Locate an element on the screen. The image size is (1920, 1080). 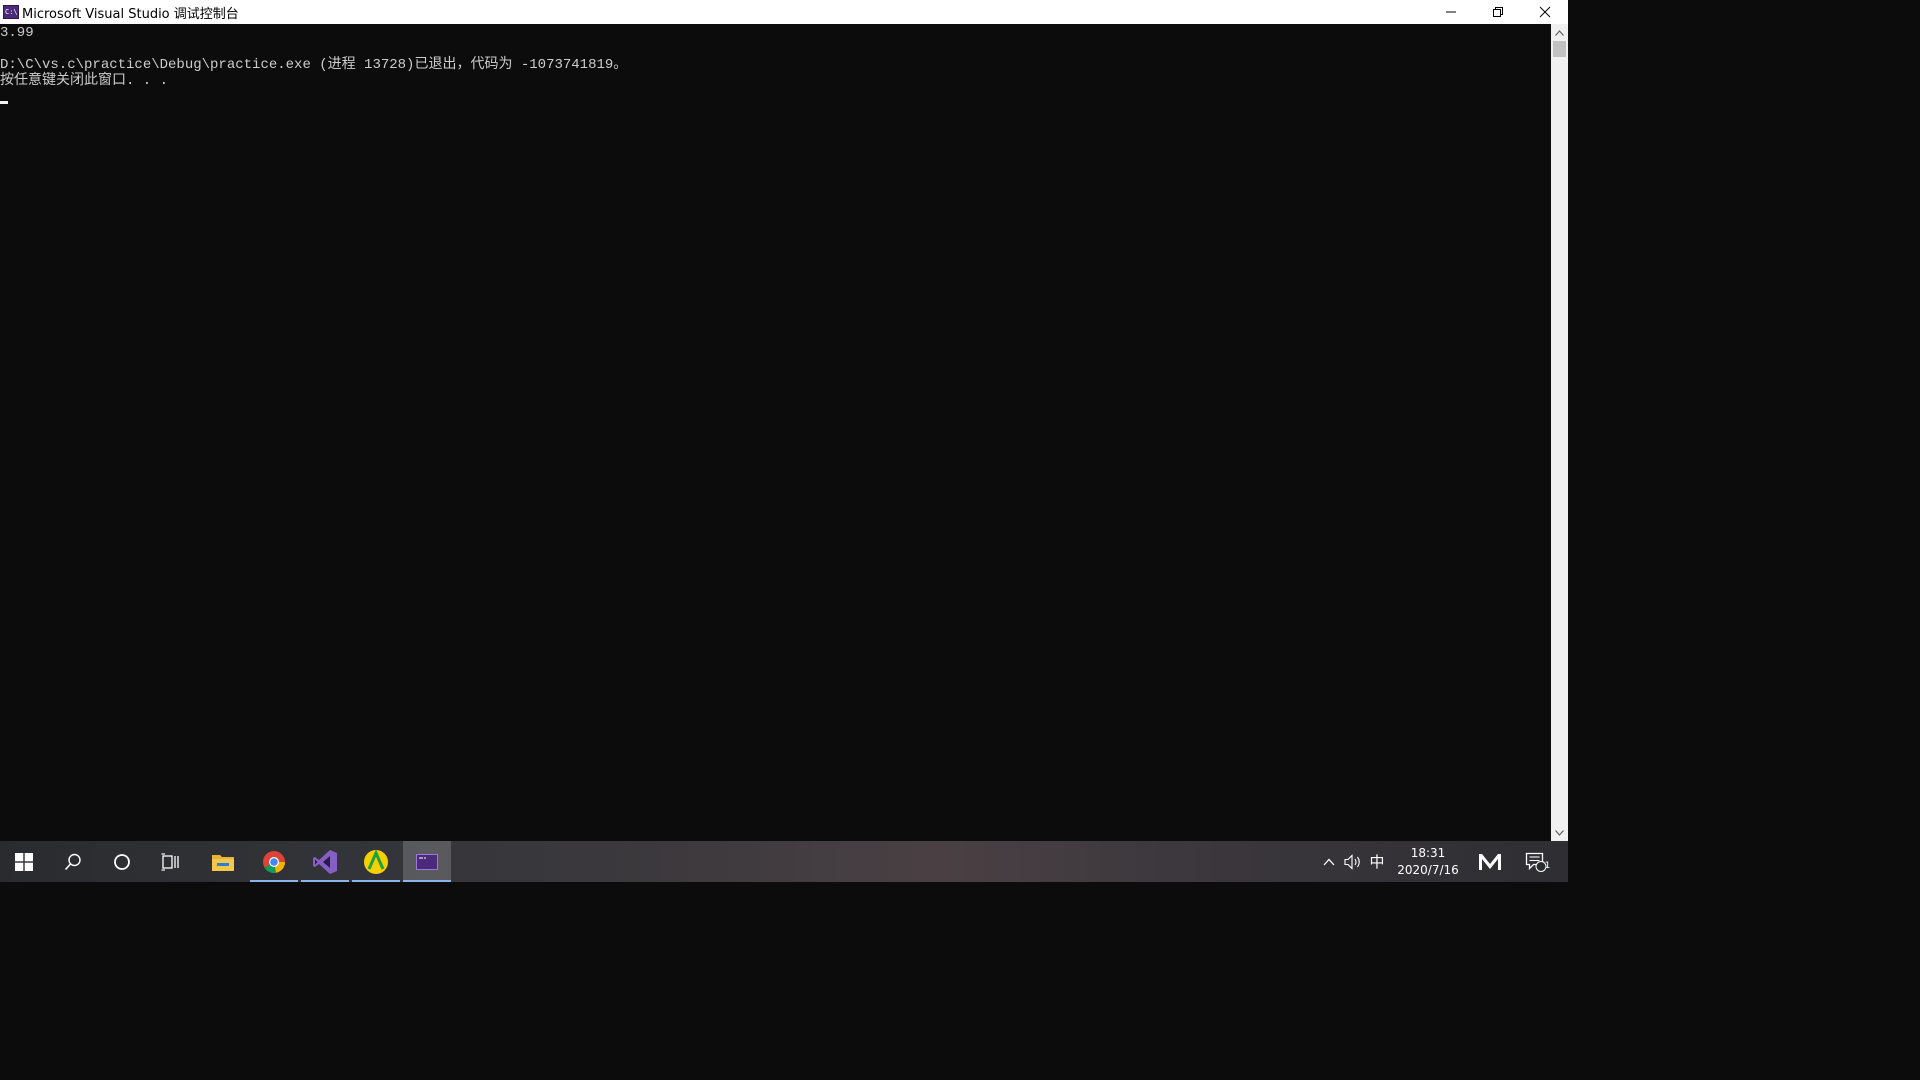
minimize-icon is located at coordinates (1450, 12).